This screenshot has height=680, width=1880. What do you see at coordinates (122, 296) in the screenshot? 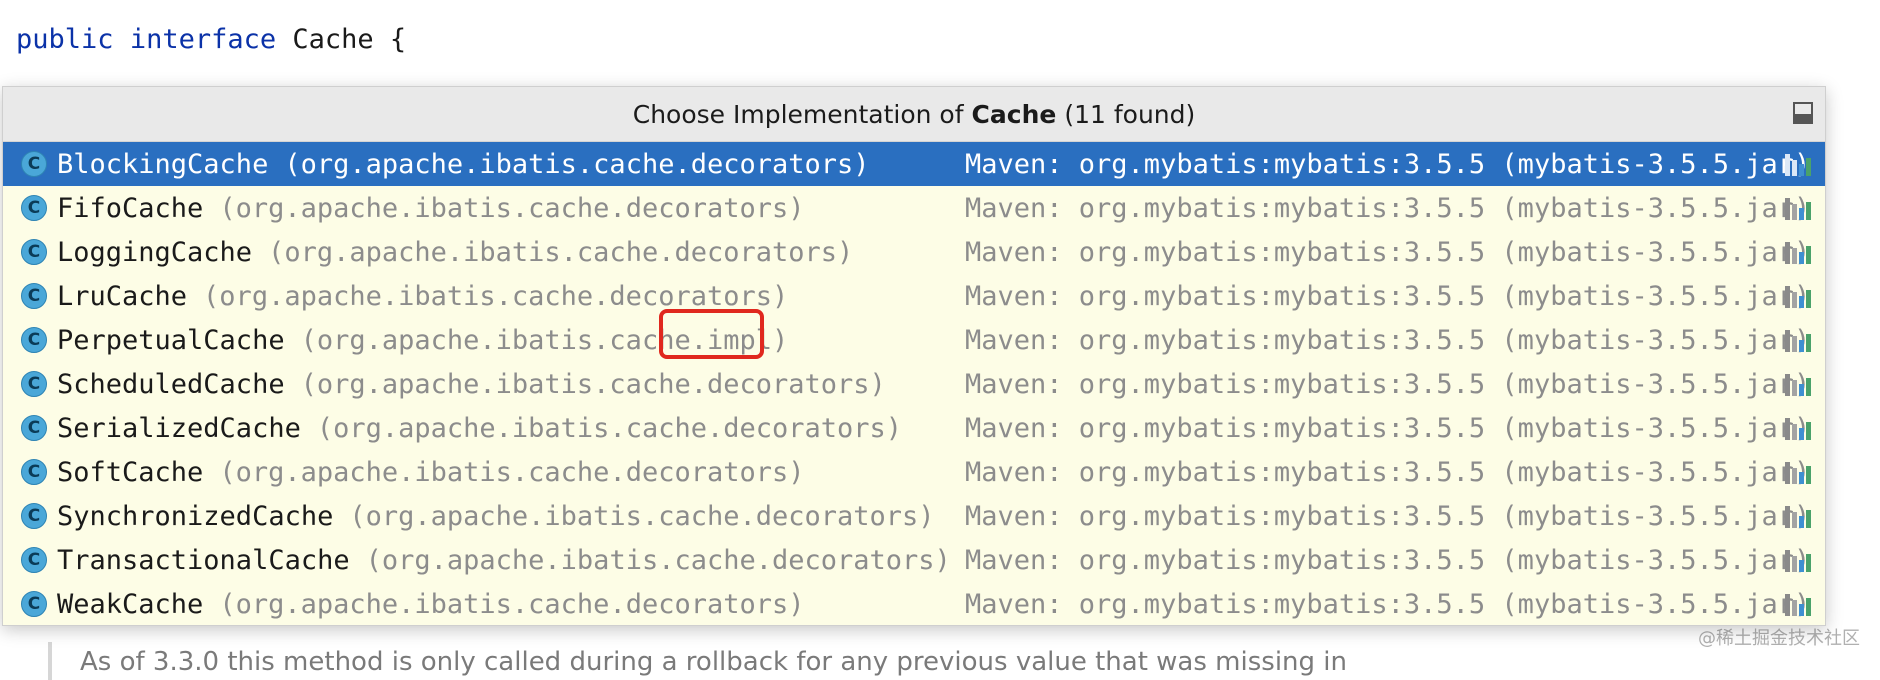
I see `class-name: LruCache` at bounding box center [122, 296].